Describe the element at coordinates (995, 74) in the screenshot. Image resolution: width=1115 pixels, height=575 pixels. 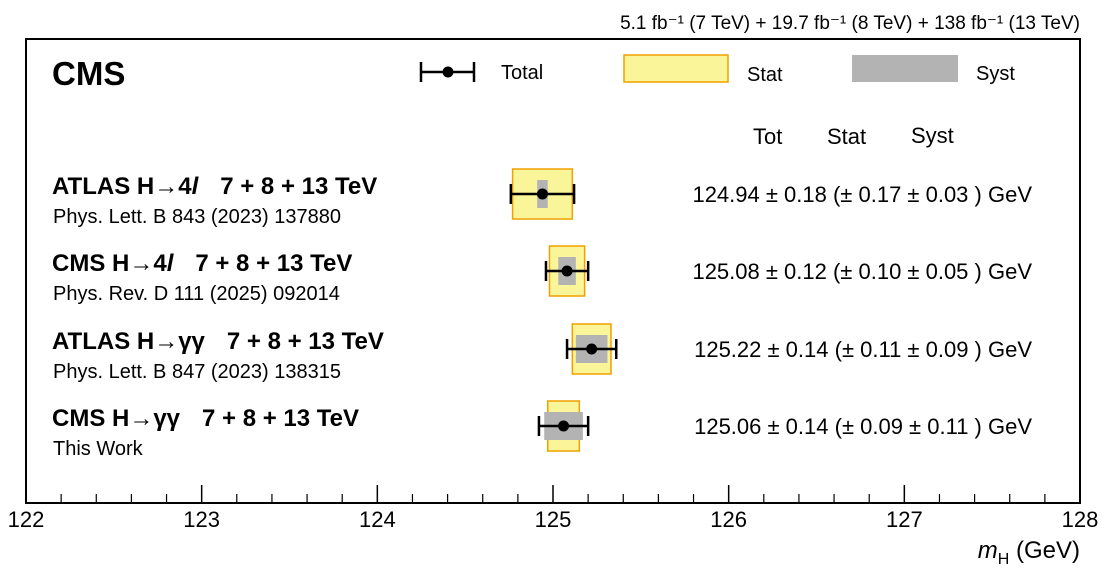
I see `legend-syst-label: Syst` at that location.